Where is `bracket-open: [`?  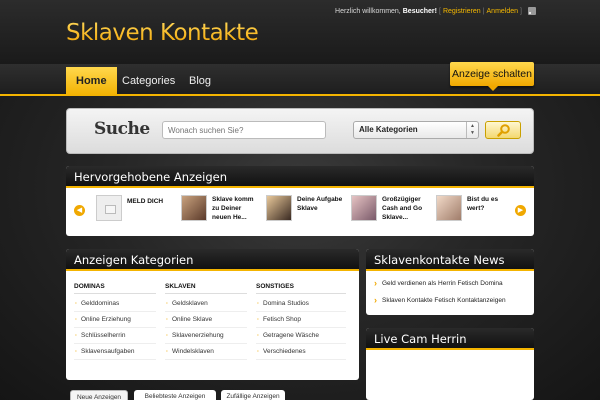 bracket-open: [ is located at coordinates (439, 11).